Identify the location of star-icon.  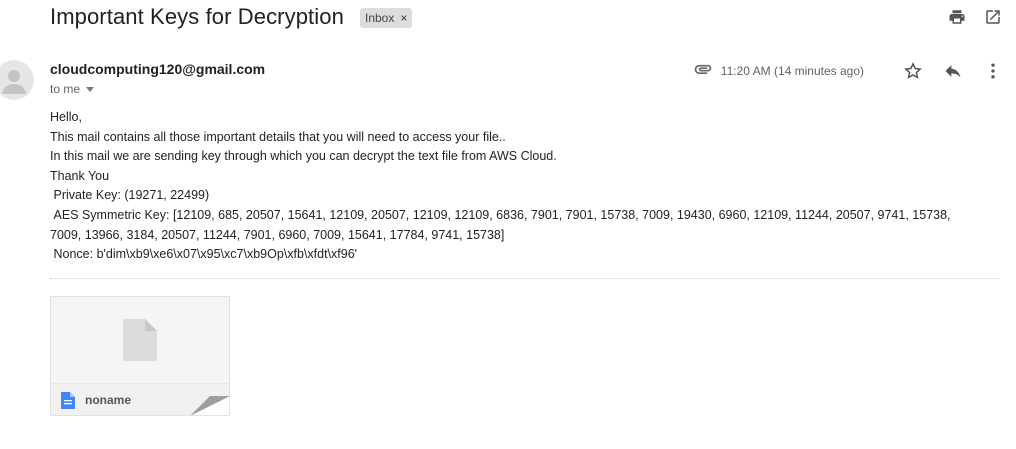
(913, 71).